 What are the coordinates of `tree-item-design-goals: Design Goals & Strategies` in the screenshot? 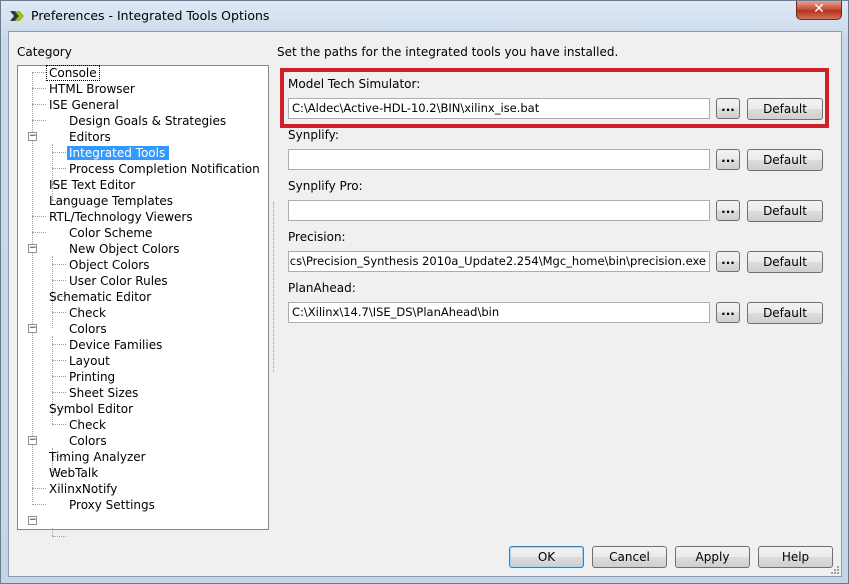 It's located at (147, 121).